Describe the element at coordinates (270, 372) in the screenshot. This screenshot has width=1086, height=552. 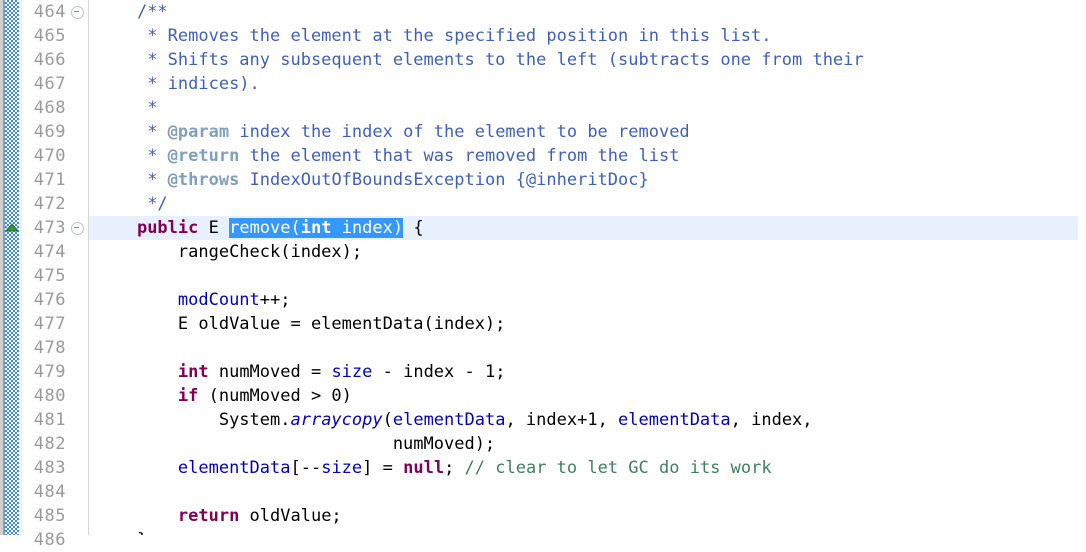
I see `code-token: numMoved =` at that location.